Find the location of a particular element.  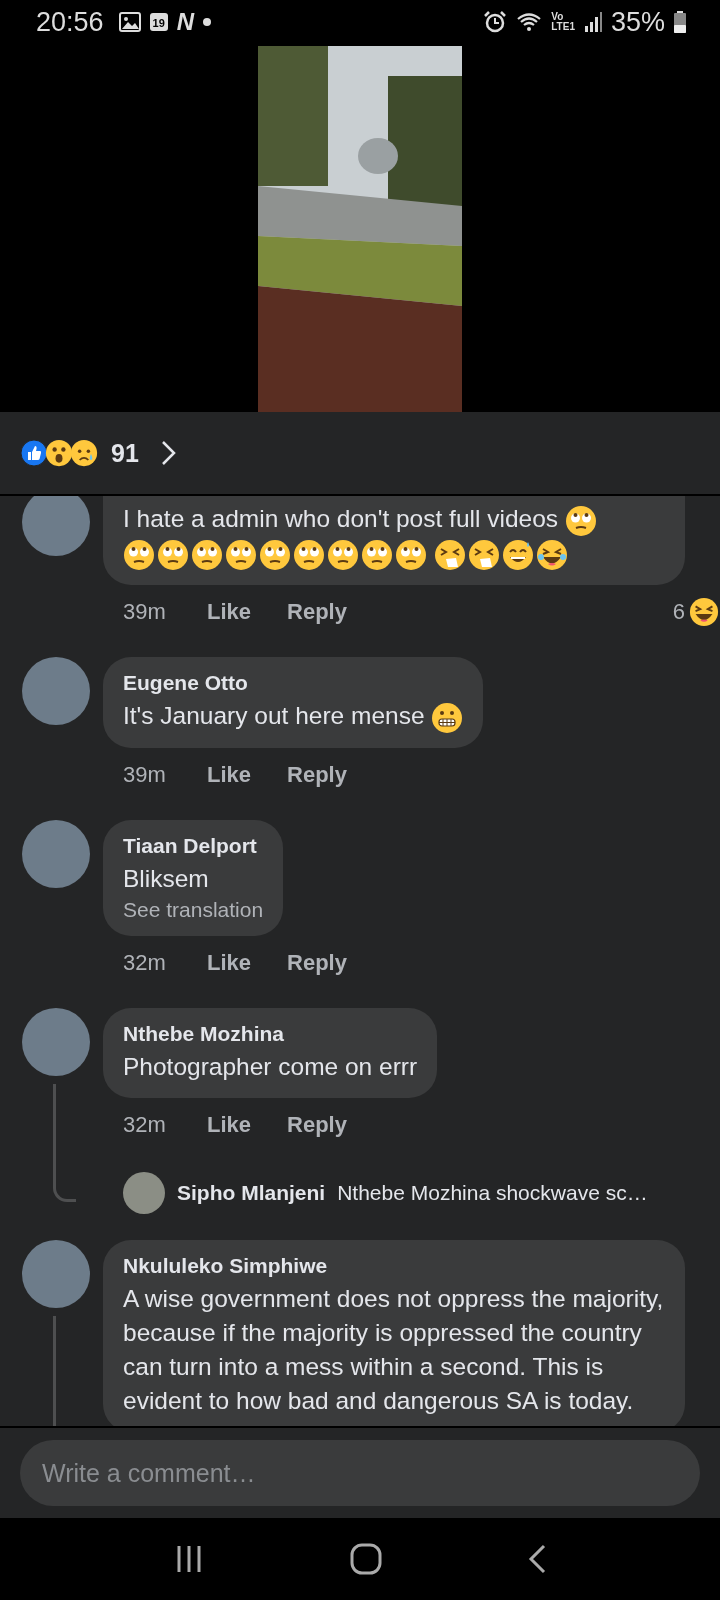

commenter-name: Nkululeko Simphiwe is located at coordinates (394, 1265).